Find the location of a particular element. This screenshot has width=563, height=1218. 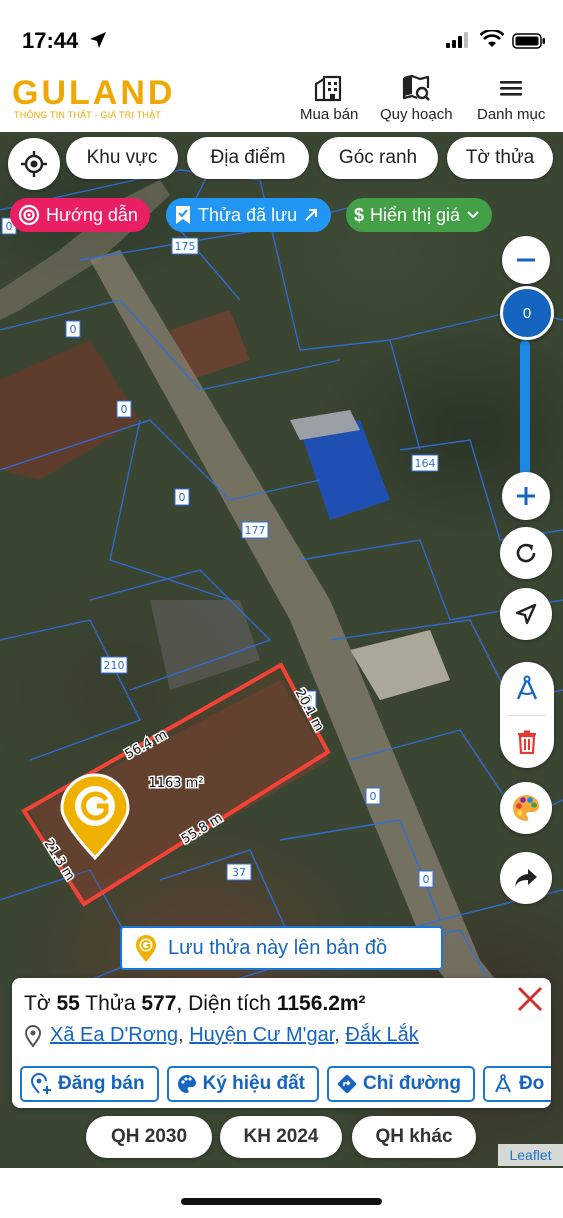

sheet-number: 55 is located at coordinates (68, 1003).